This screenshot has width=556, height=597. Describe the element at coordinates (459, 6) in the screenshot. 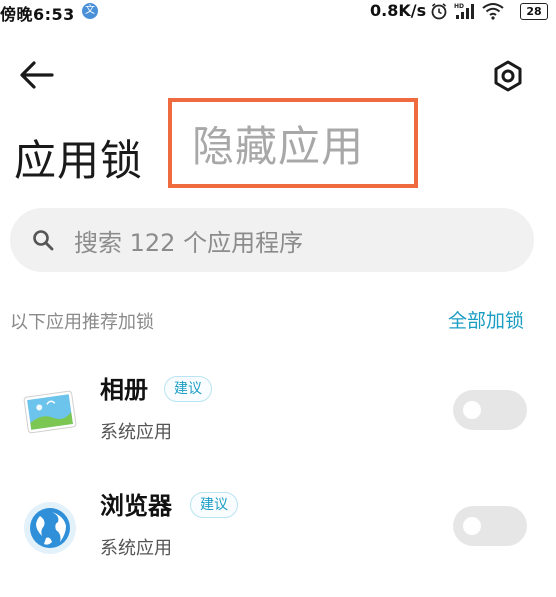

I see `svg-text: HD` at that location.